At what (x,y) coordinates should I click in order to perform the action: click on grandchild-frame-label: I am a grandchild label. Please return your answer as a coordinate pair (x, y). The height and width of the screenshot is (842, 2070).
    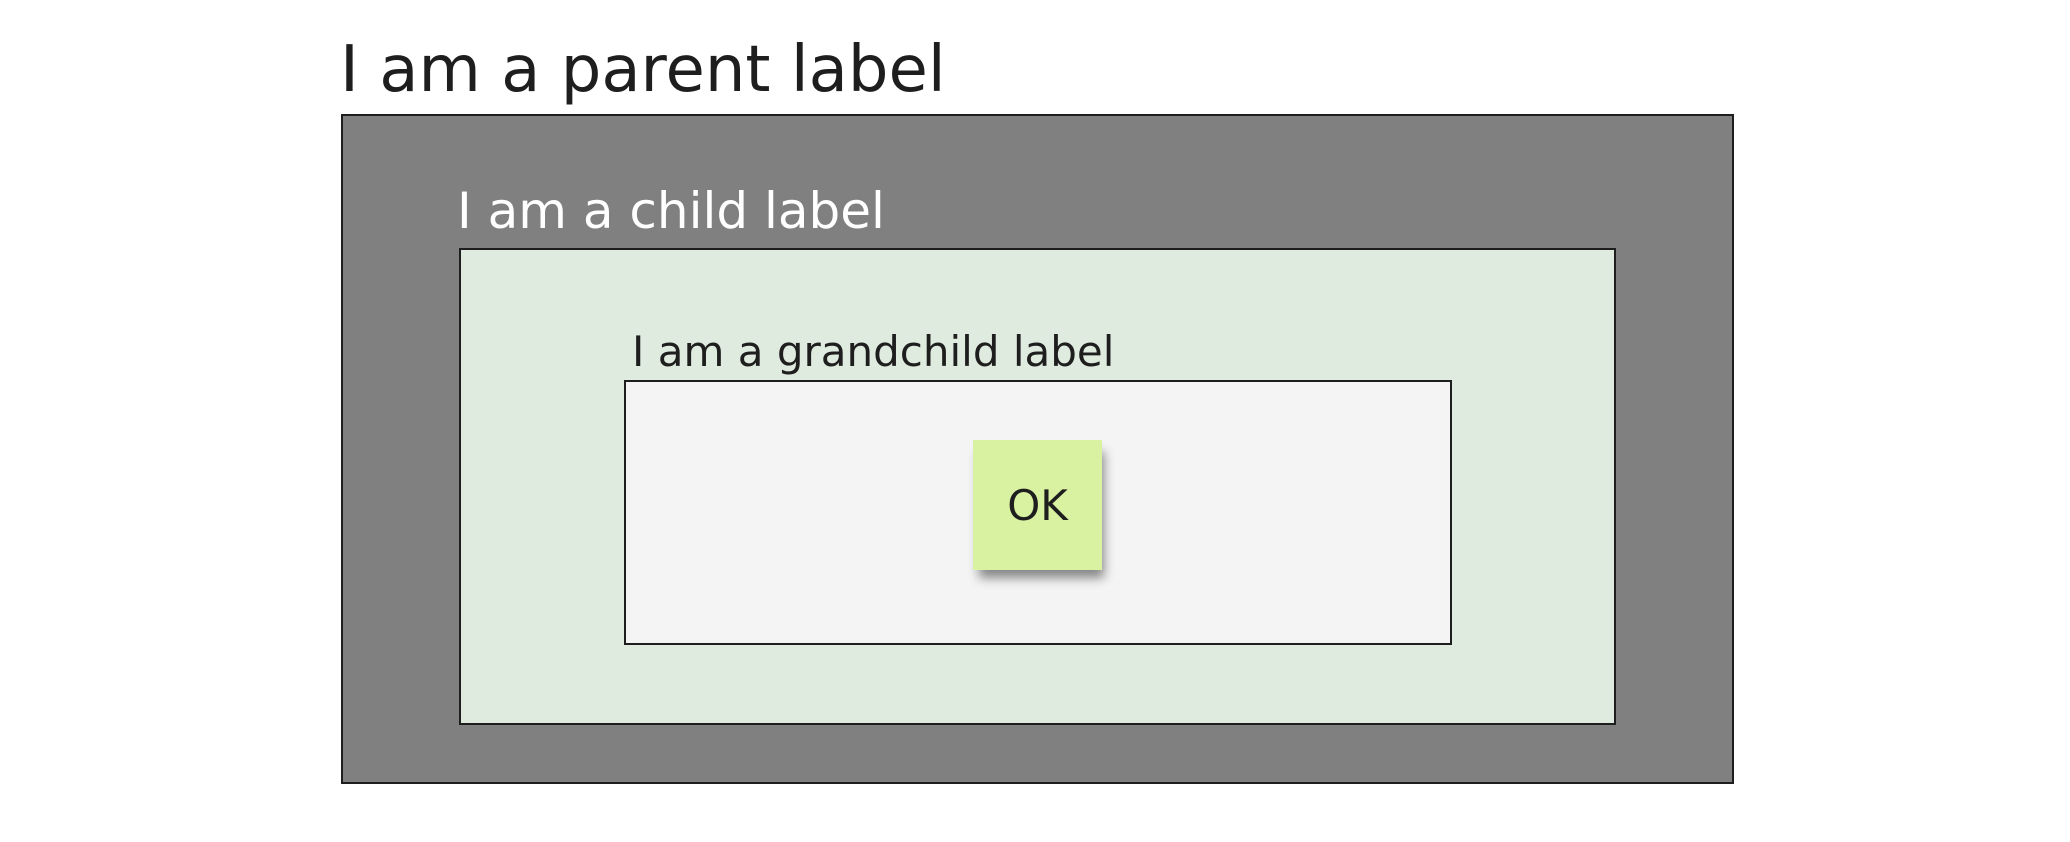
    Looking at the image, I should click on (873, 351).